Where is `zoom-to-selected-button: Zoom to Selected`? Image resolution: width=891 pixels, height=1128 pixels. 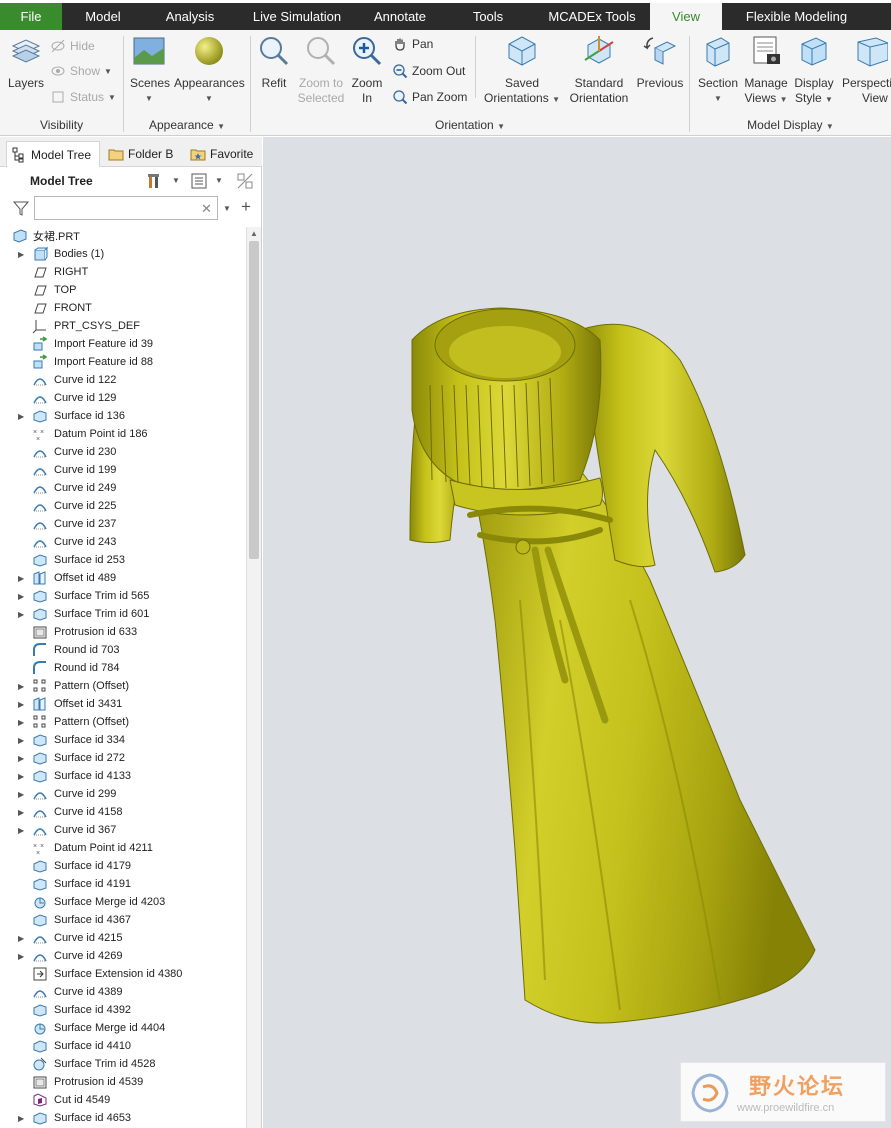 zoom-to-selected-button: Zoom to Selected is located at coordinates (321, 70).